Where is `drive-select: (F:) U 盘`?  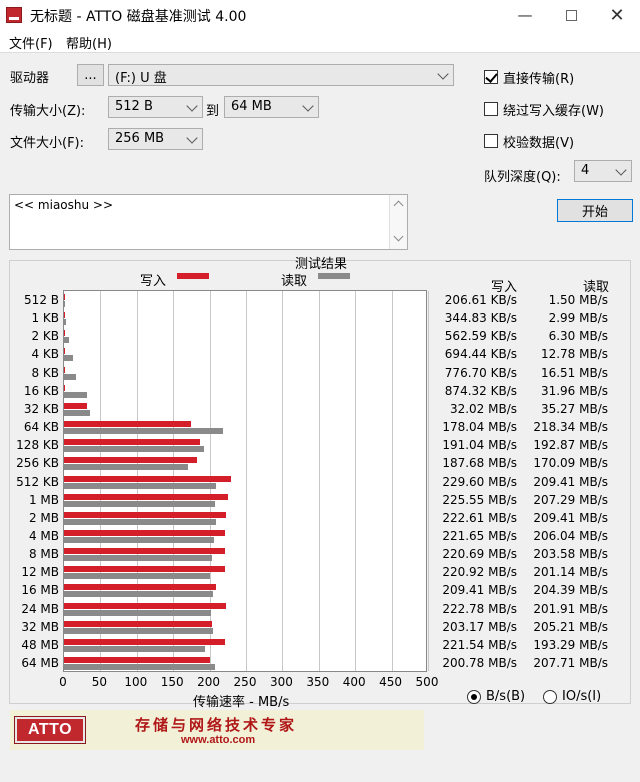
drive-select: (F:) U 盘 is located at coordinates (281, 75).